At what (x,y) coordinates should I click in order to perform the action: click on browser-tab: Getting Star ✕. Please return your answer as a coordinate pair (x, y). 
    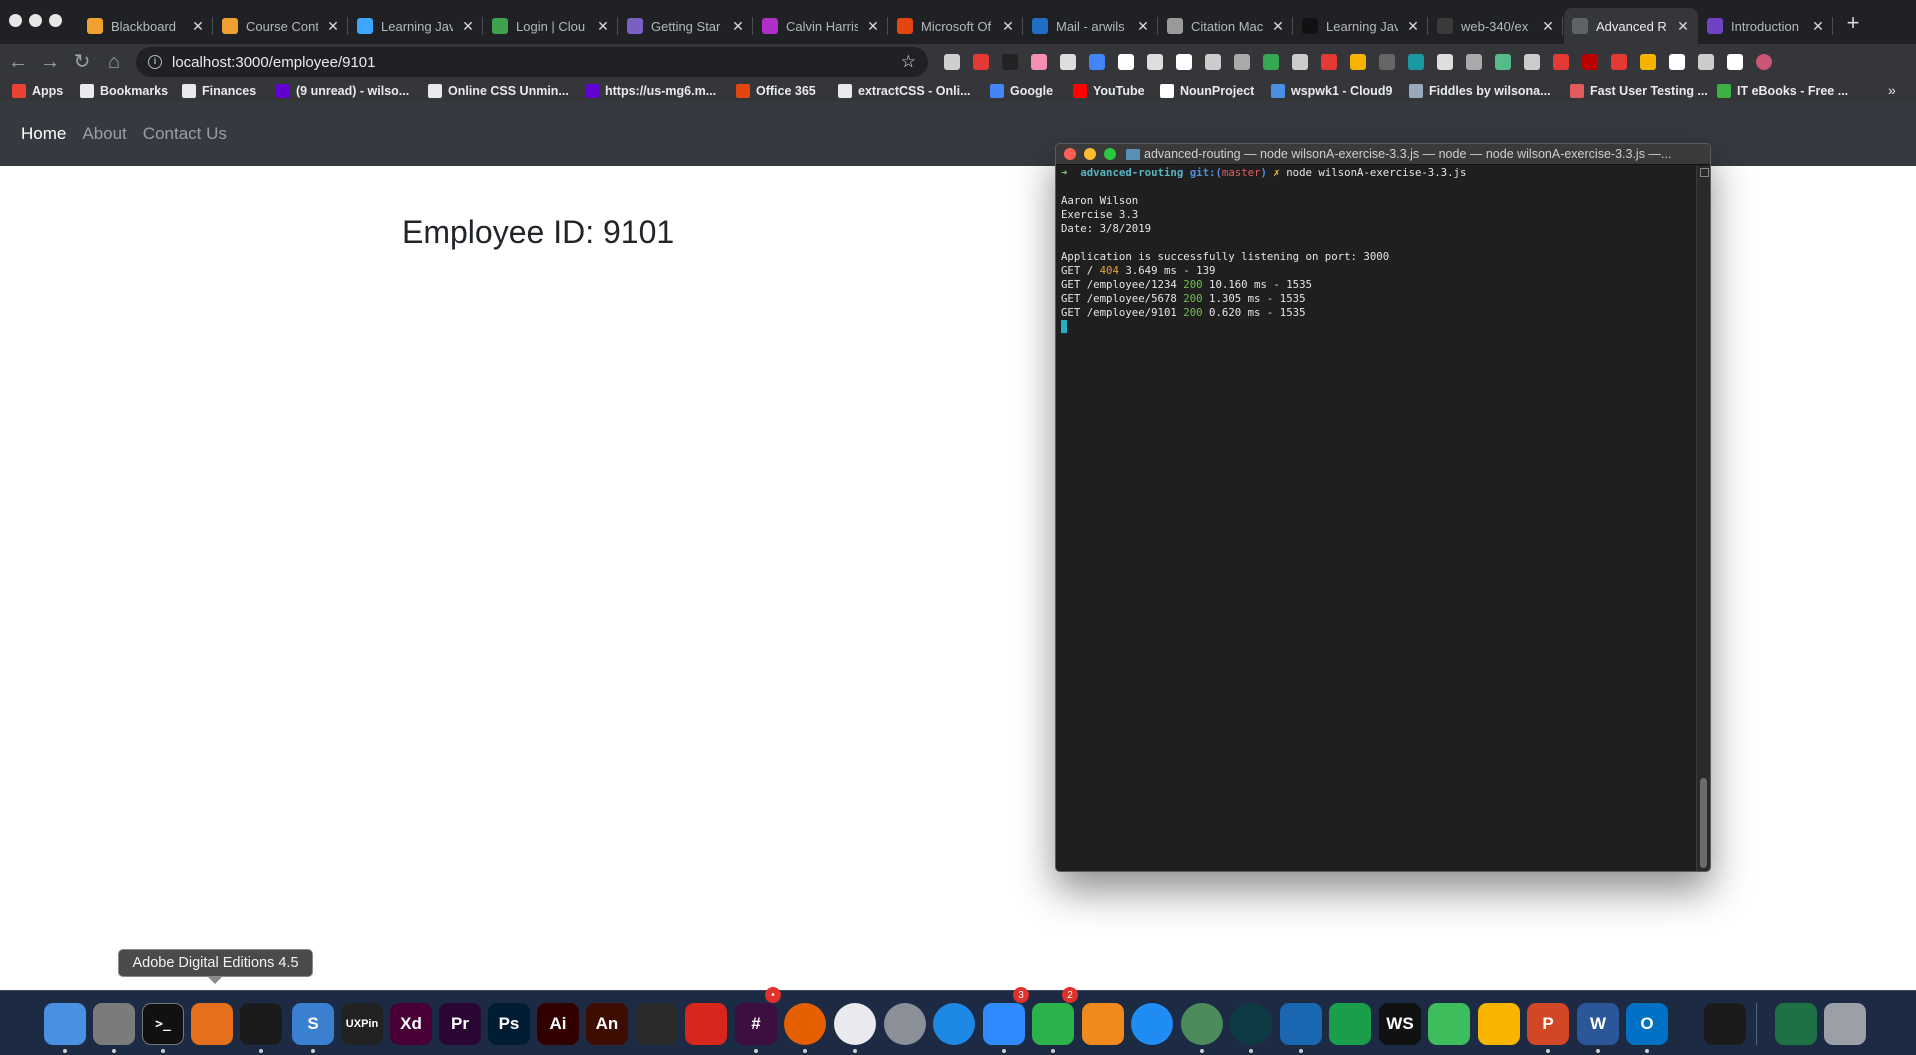
    Looking at the image, I should click on (686, 26).